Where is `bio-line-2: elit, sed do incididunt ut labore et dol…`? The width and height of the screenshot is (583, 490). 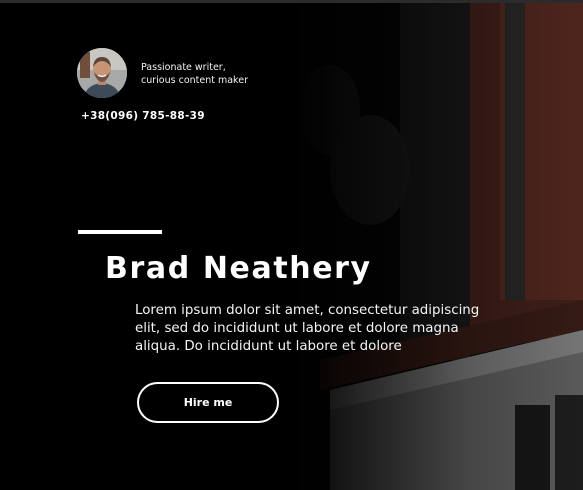 bio-line-2: elit, sed do incididunt ut labore et dol… is located at coordinates (297, 328).